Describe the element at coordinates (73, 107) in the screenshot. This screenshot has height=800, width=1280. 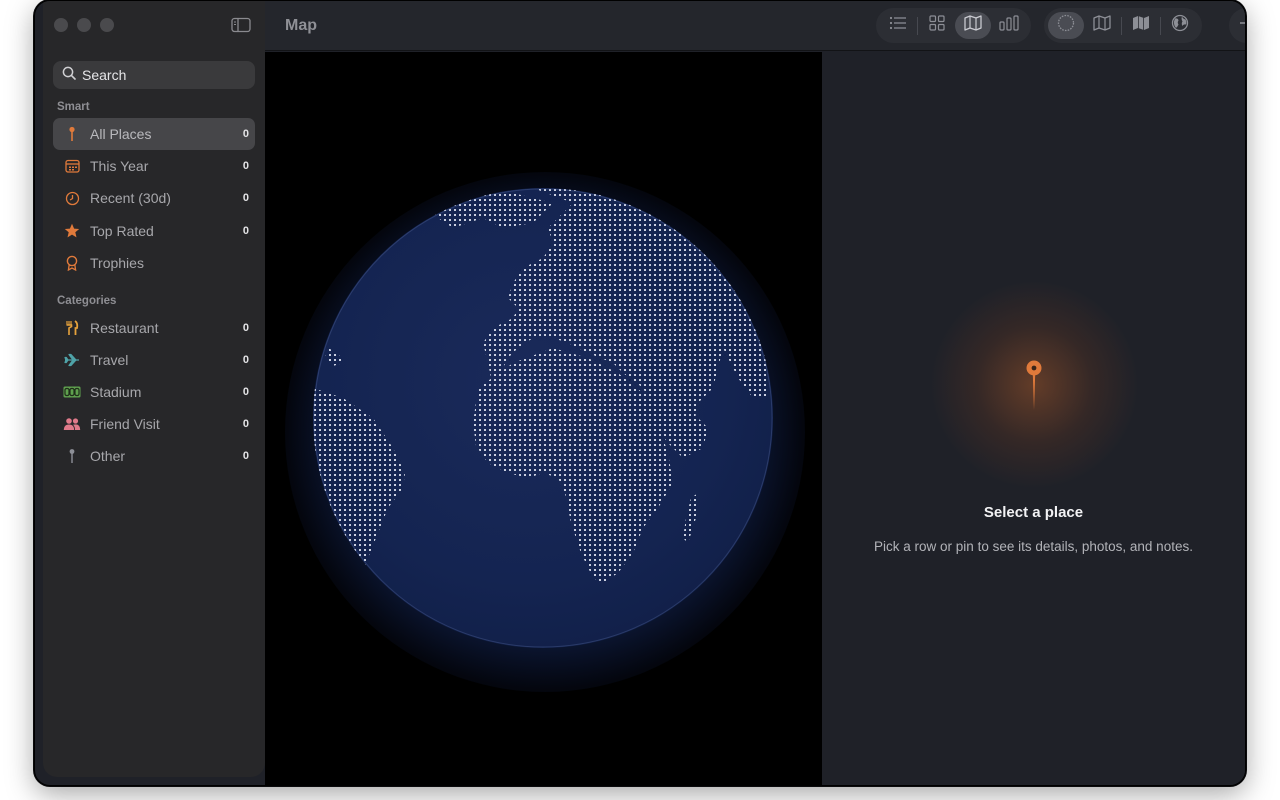
I see `smart-section-title: Smart` at that location.